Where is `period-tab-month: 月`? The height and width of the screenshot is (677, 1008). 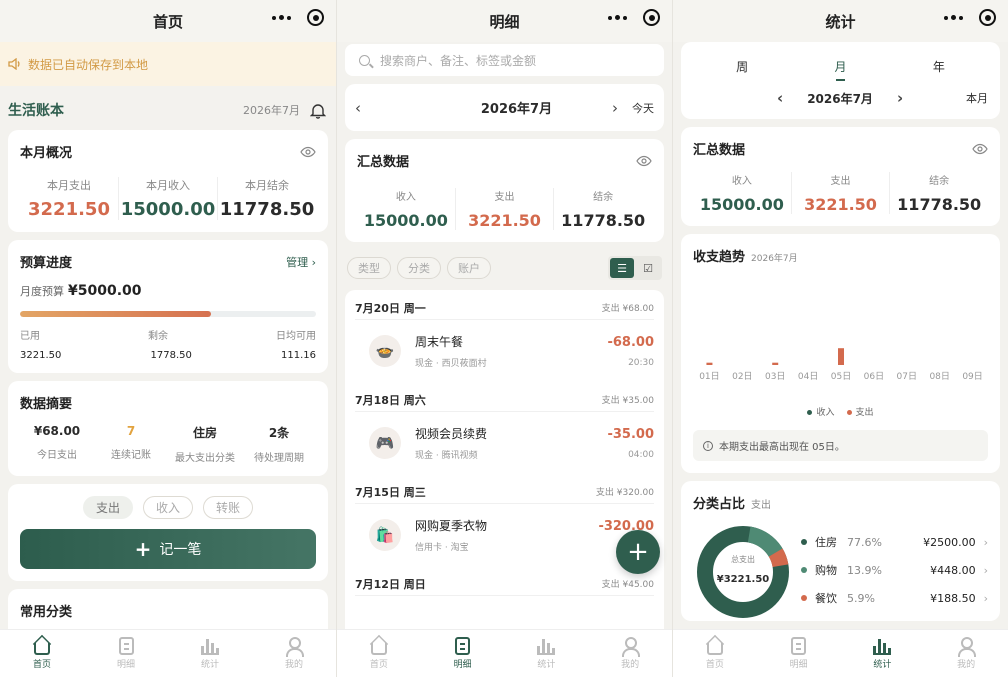
period-tab-month: 月 is located at coordinates (840, 69).